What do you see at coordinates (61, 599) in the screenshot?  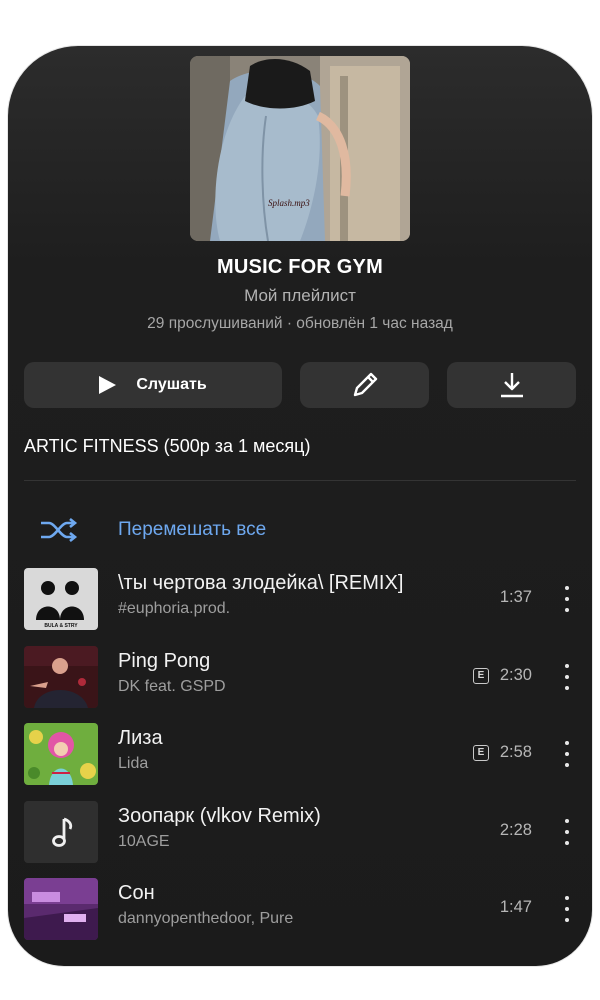 I see `track-thumbnail: BULA & STRY` at bounding box center [61, 599].